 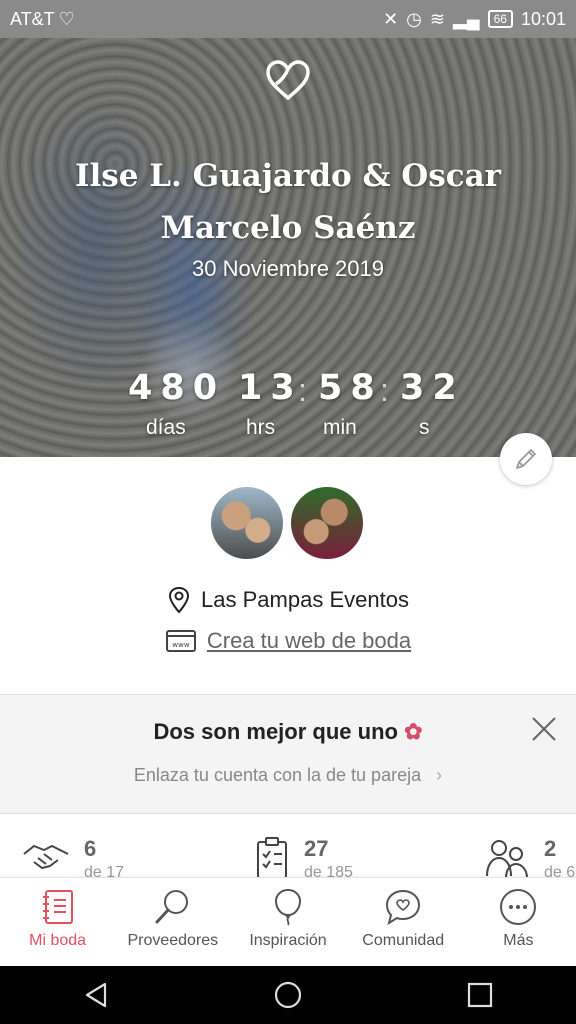 I want to click on tab-comunidad: Comunidad, so click(x=403, y=922).